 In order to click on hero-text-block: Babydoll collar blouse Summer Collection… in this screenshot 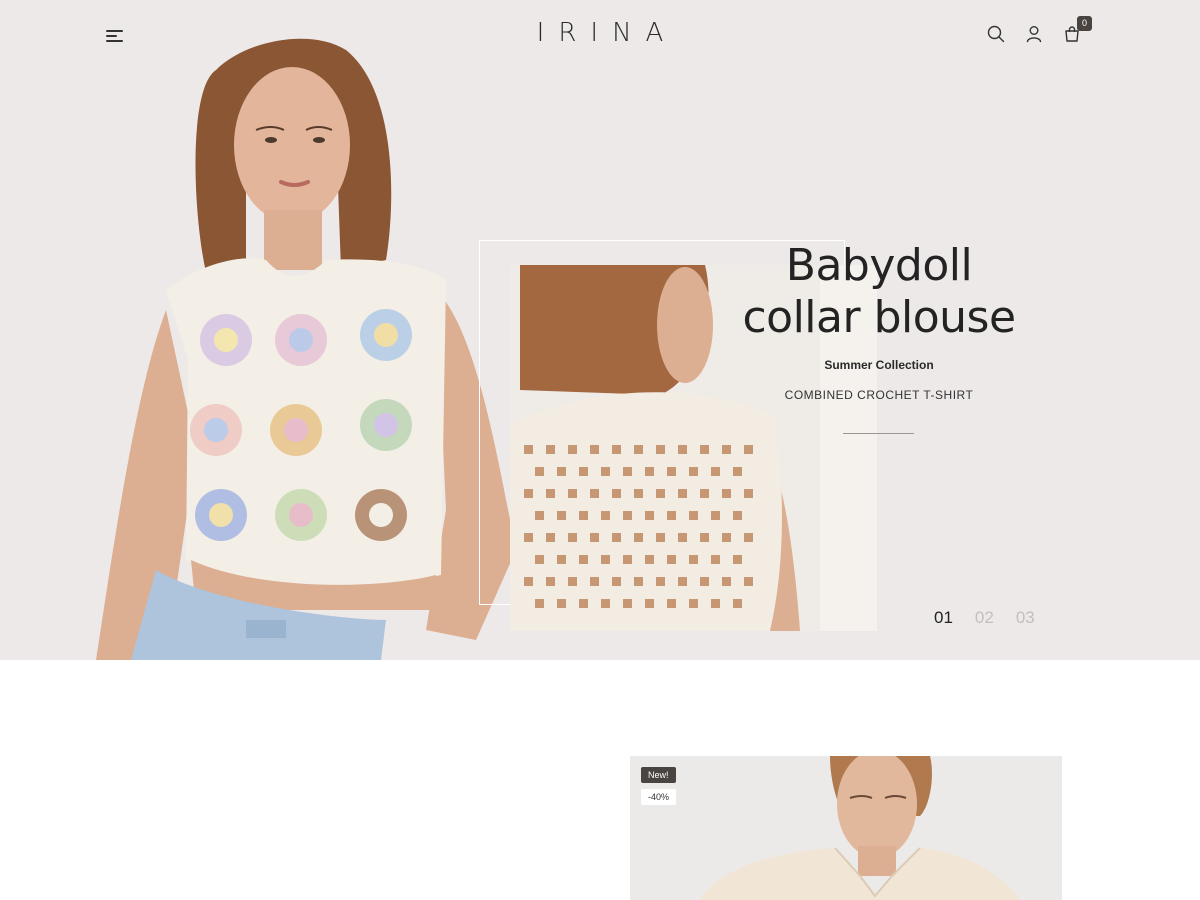, I will do `click(879, 321)`.